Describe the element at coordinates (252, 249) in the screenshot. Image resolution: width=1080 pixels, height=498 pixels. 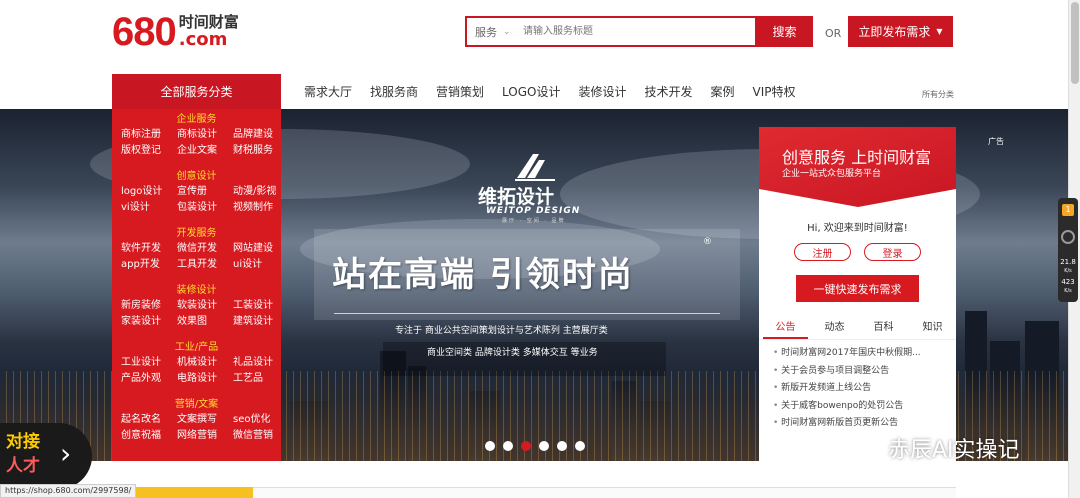
I see `category-link: 网站建设` at that location.